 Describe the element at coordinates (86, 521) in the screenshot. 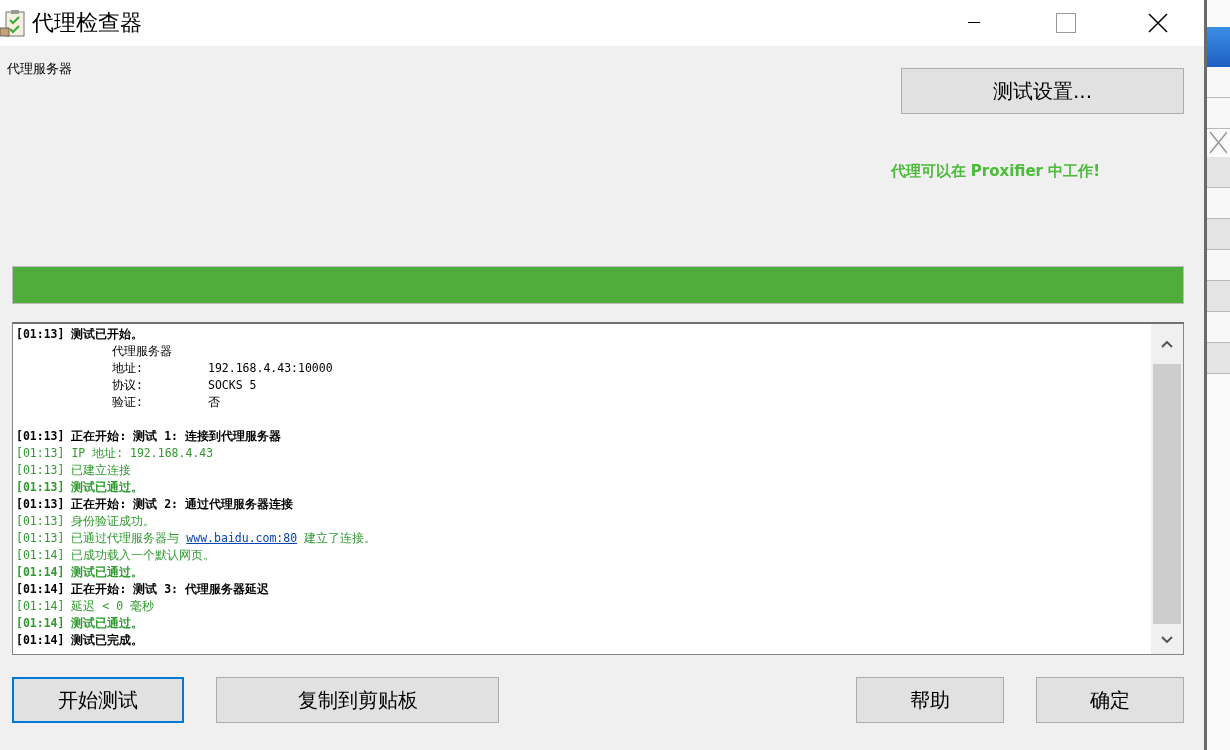

I see `log-line: [01:13] 身份验证成功。` at that location.